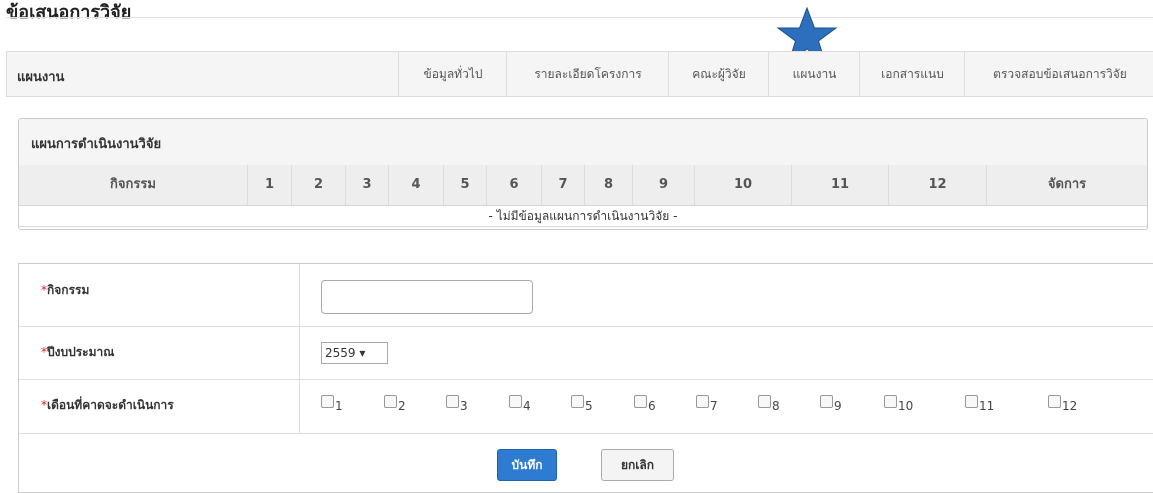  What do you see at coordinates (979, 404) in the screenshot?
I see `month-checkbox-11: 11` at bounding box center [979, 404].